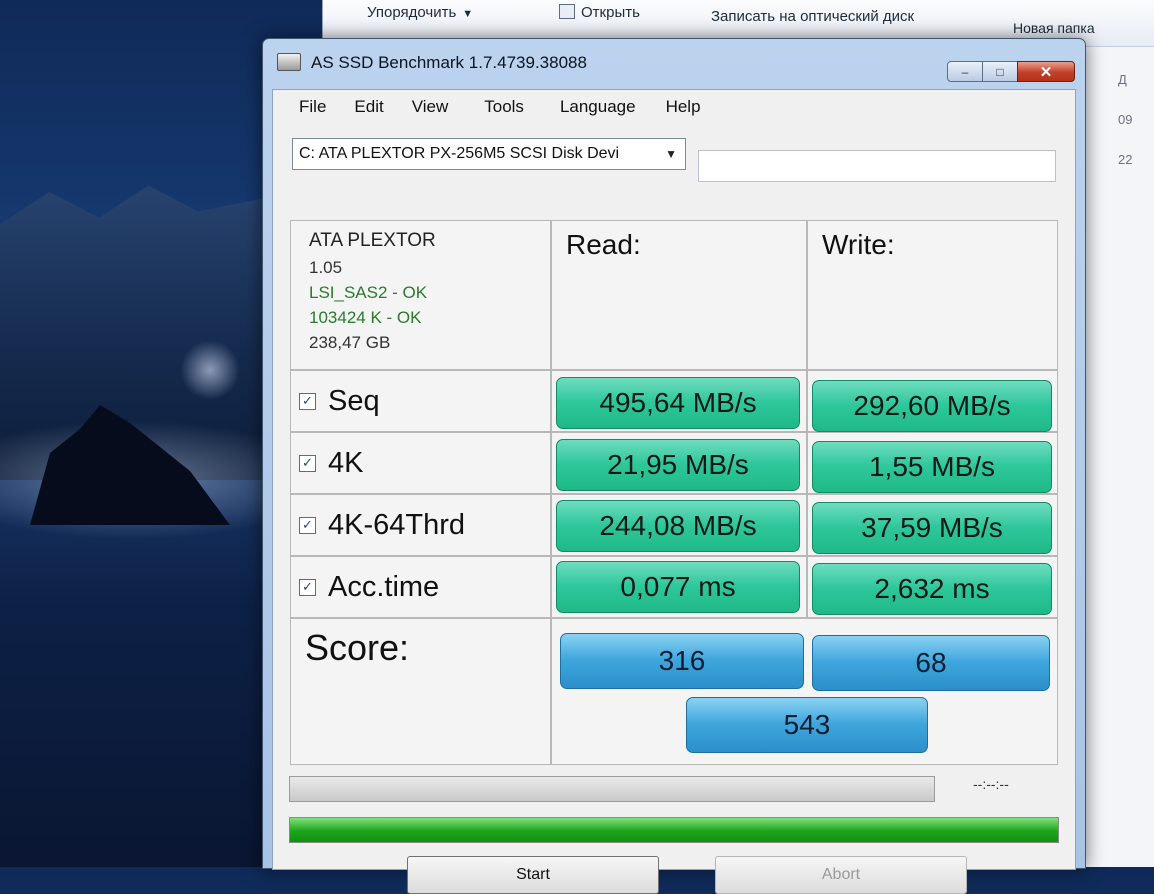 This screenshot has width=1154, height=894. I want to click on desktop-wallpaper-lights, so click(210, 370).